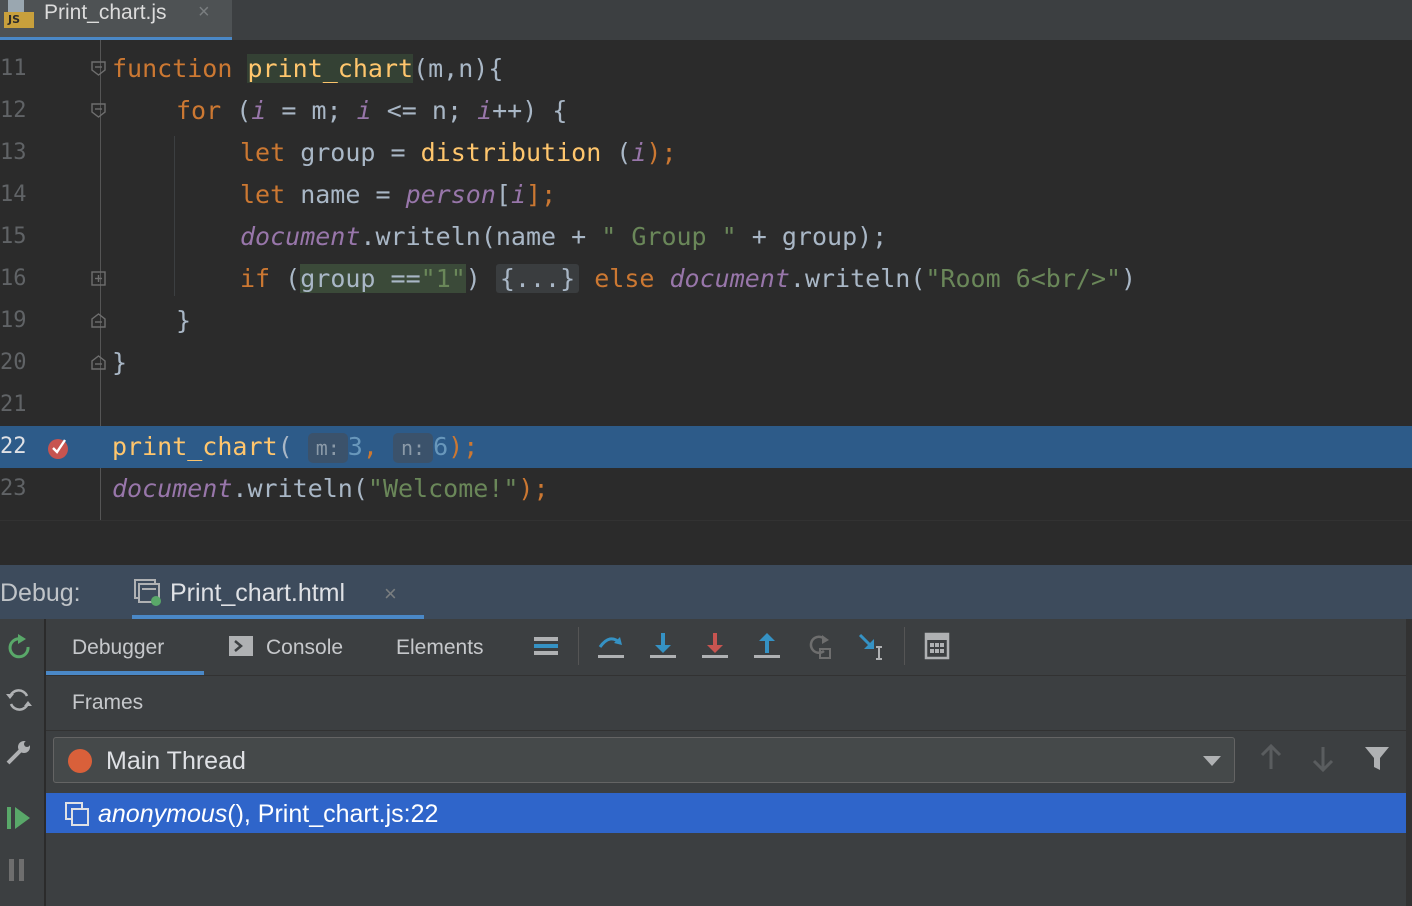 This screenshot has height=906, width=1412. I want to click on reload-icon, so click(19, 700).